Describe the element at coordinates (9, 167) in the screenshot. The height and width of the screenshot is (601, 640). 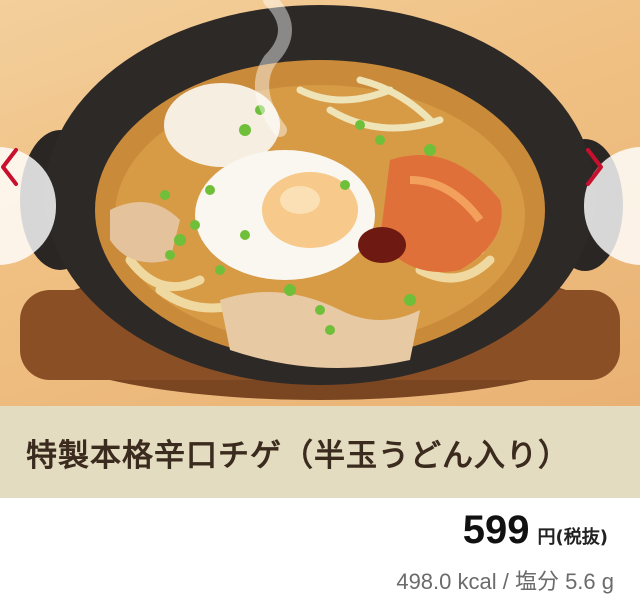
I see `chevron-left-icon` at that location.